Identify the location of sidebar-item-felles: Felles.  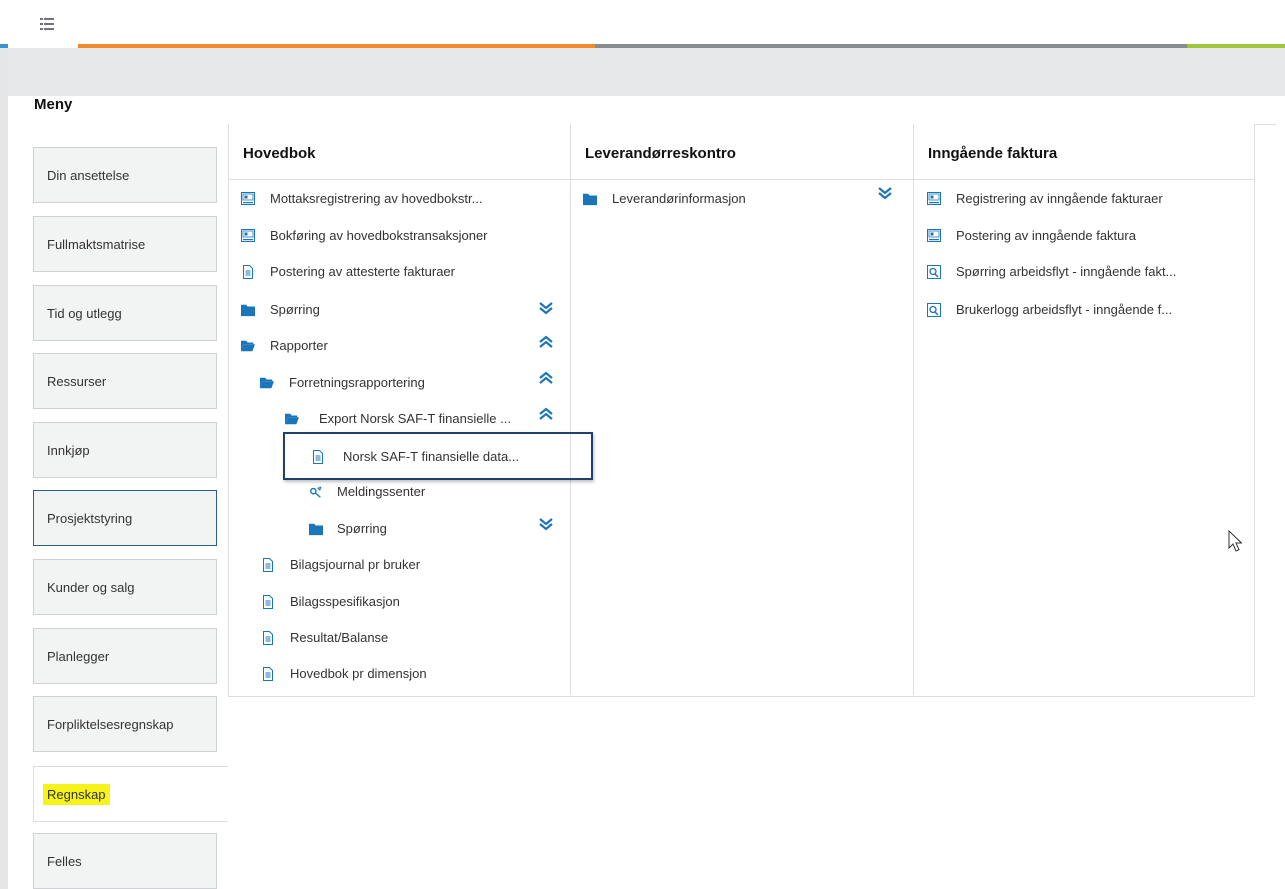
(125, 861).